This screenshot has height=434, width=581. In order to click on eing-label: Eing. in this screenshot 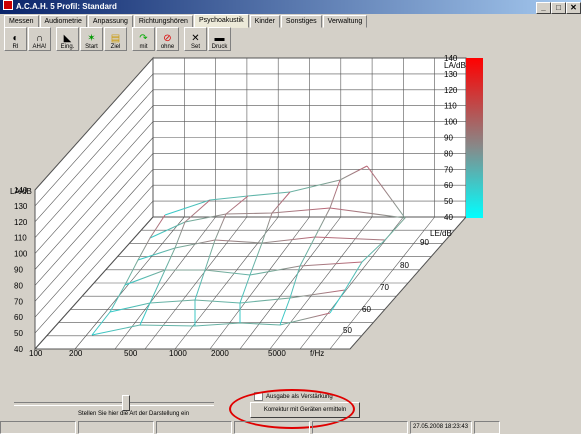, I will do `click(67, 47)`.